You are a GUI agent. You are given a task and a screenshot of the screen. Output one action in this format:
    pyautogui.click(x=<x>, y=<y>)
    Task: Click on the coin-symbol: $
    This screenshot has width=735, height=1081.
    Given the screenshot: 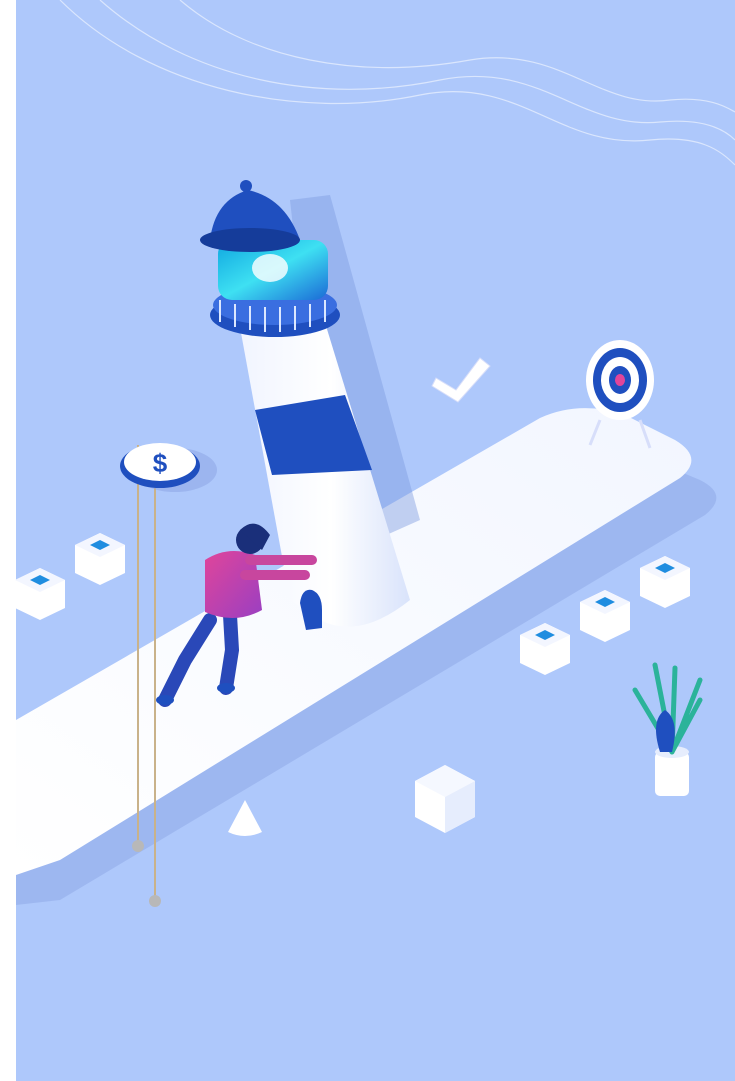 What is the action you would take?
    pyautogui.click(x=160, y=463)
    